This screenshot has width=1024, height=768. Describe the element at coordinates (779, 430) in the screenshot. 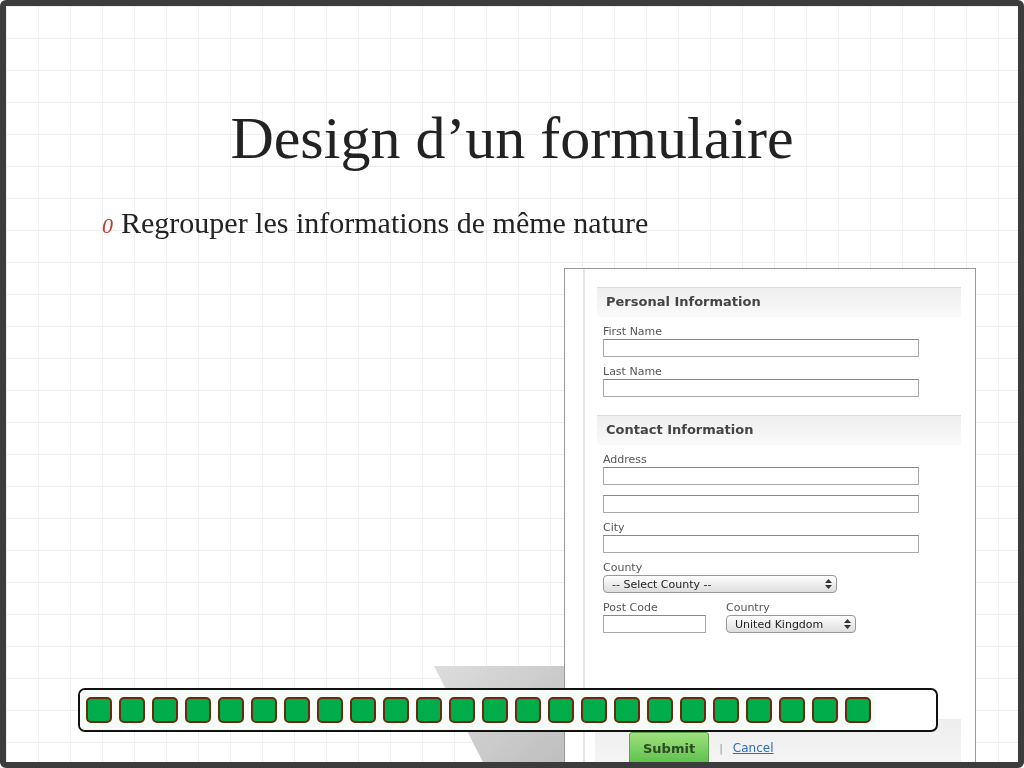

I see `section-heading: Contact Information` at that location.